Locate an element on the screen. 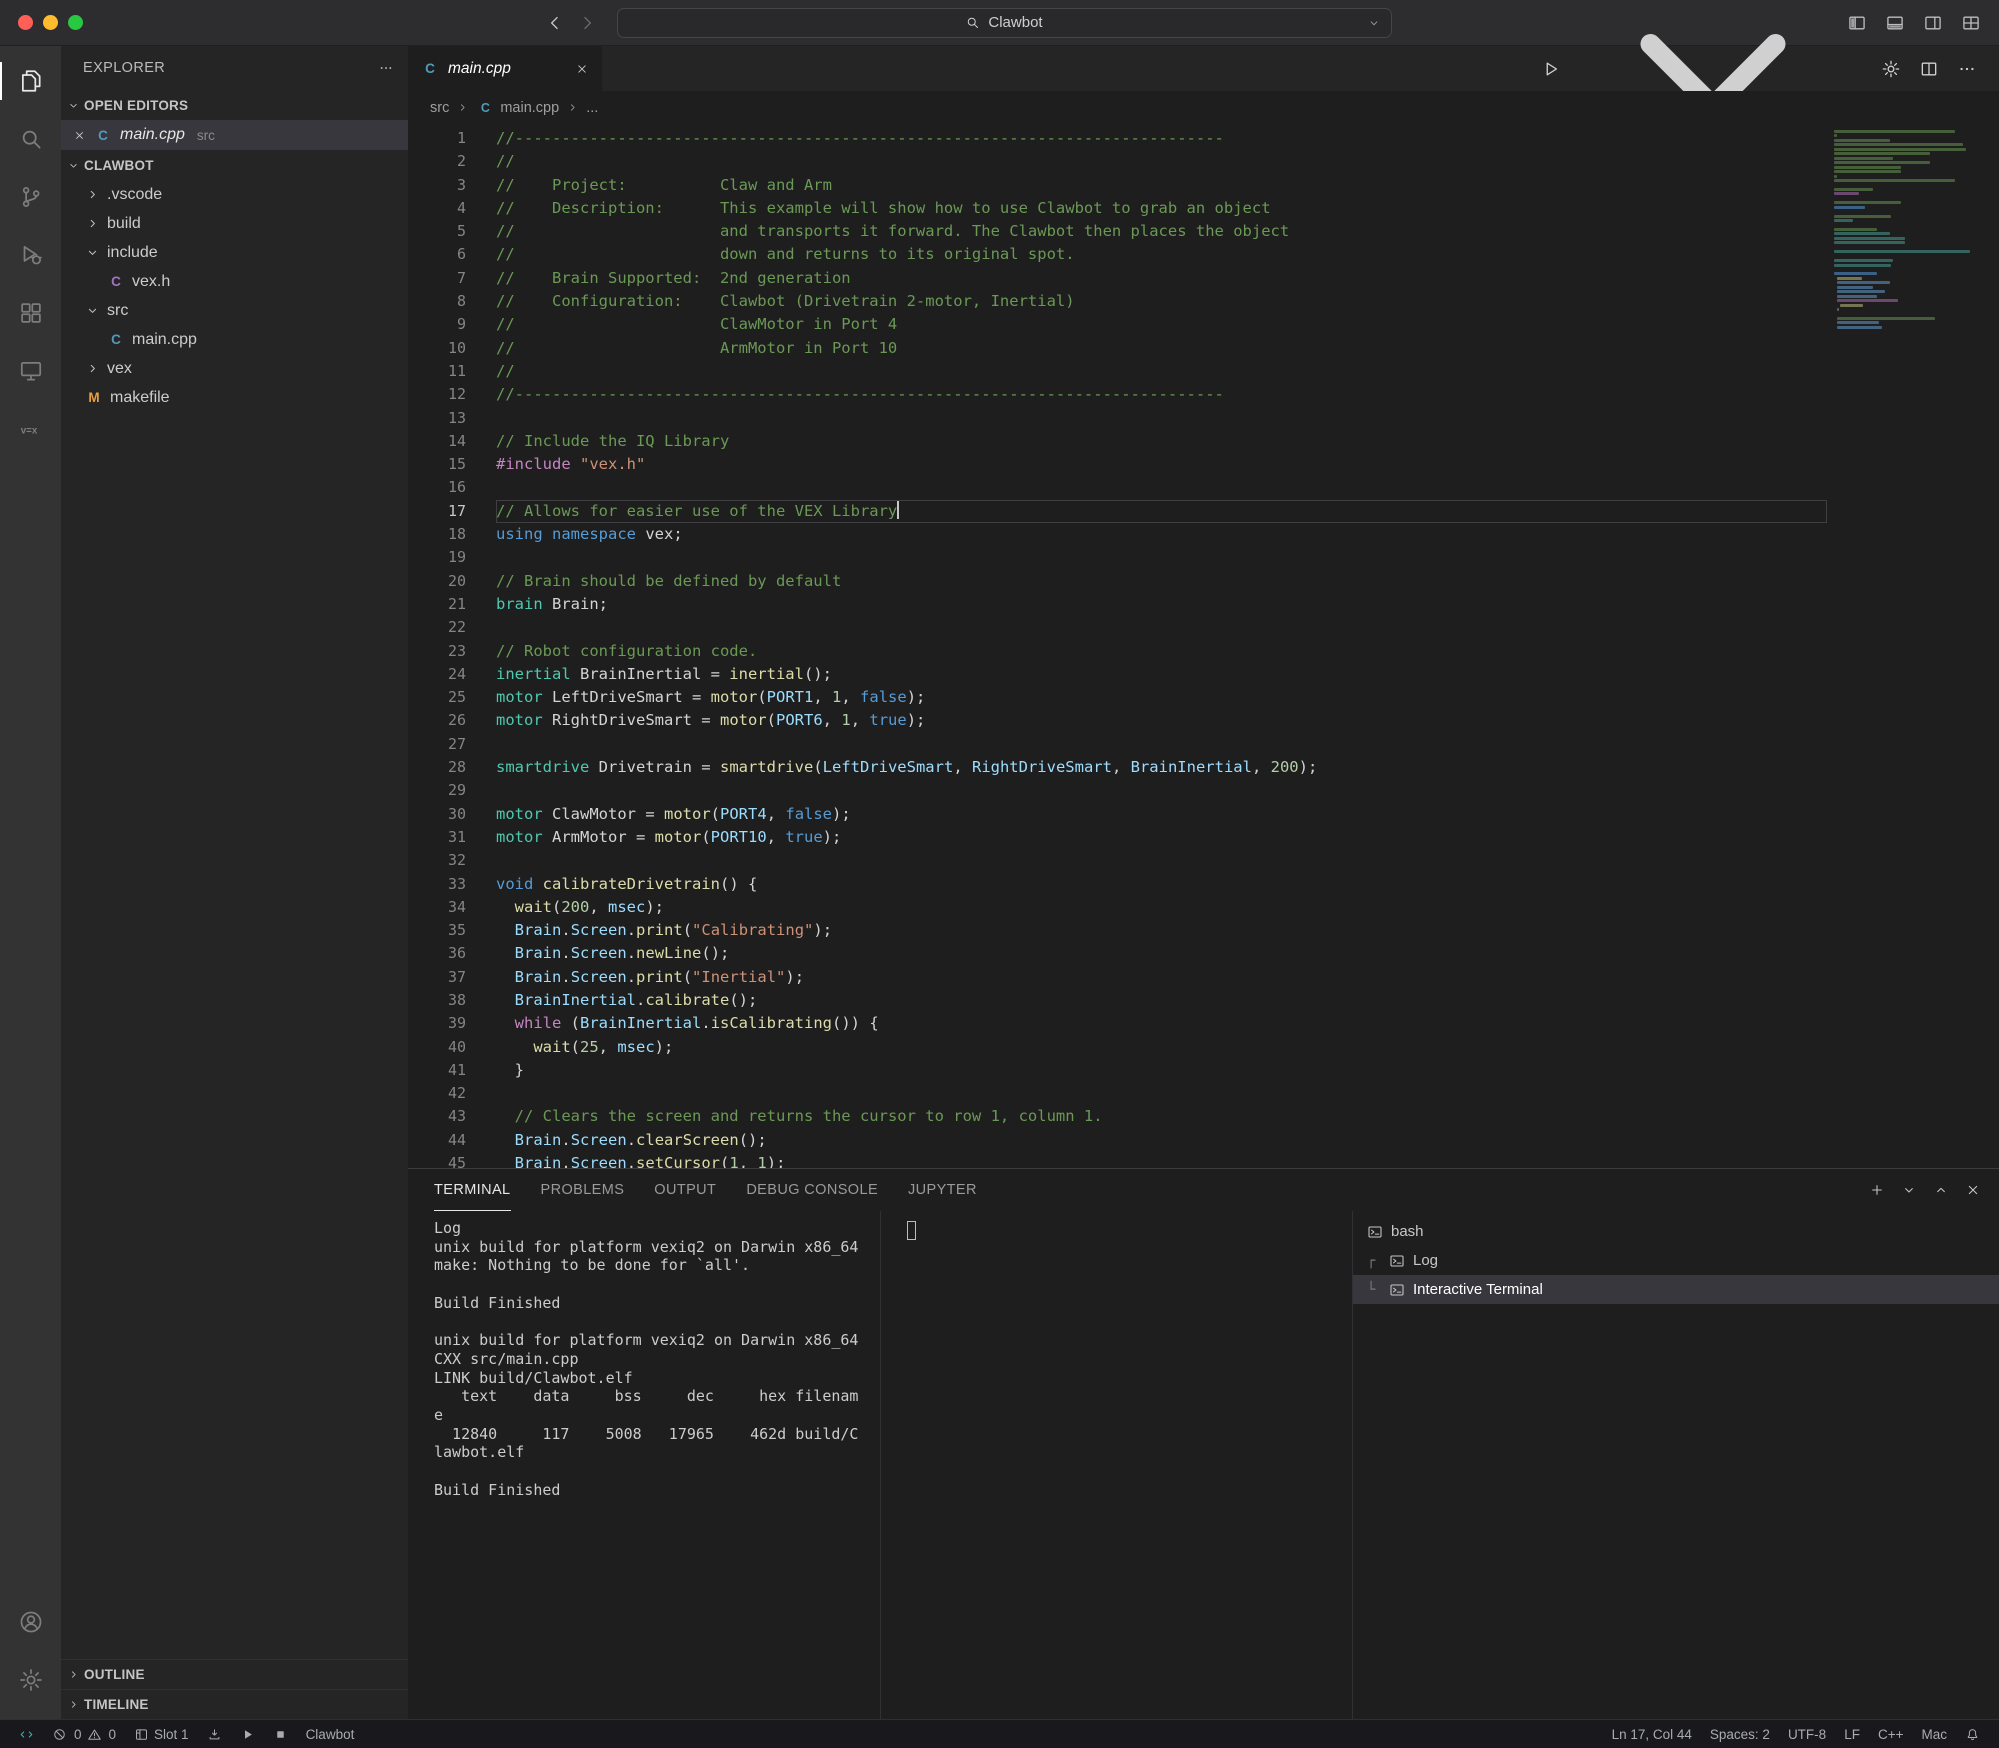 This screenshot has width=1999, height=1748. code-line: 2 // is located at coordinates (1118, 161).